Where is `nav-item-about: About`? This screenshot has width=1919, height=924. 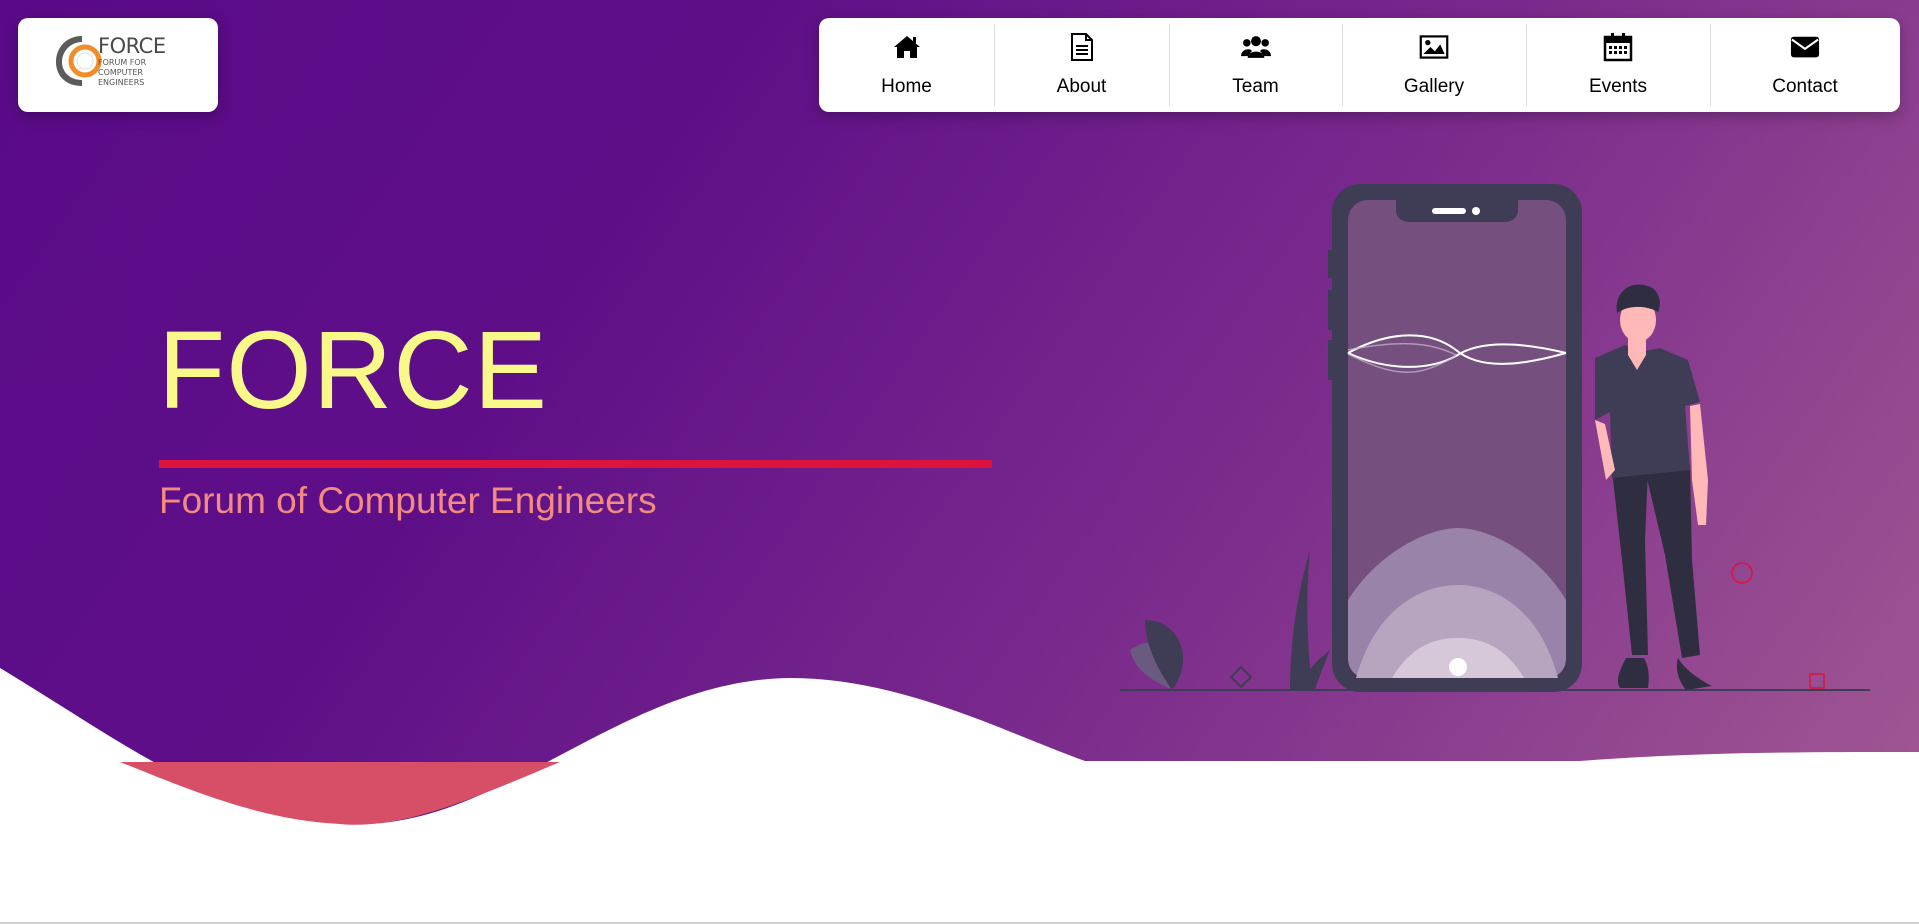
nav-item-about: About is located at coordinates (1081, 65).